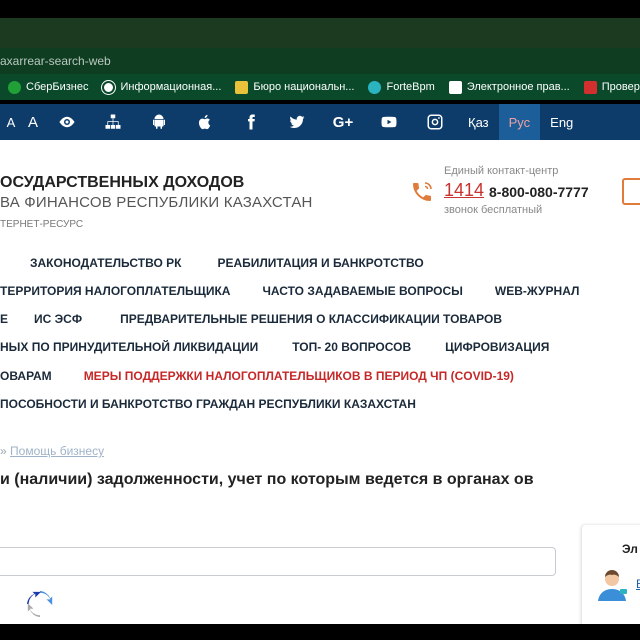  I want to click on contact-center-label: Единый контакт-центр, so click(501, 171).